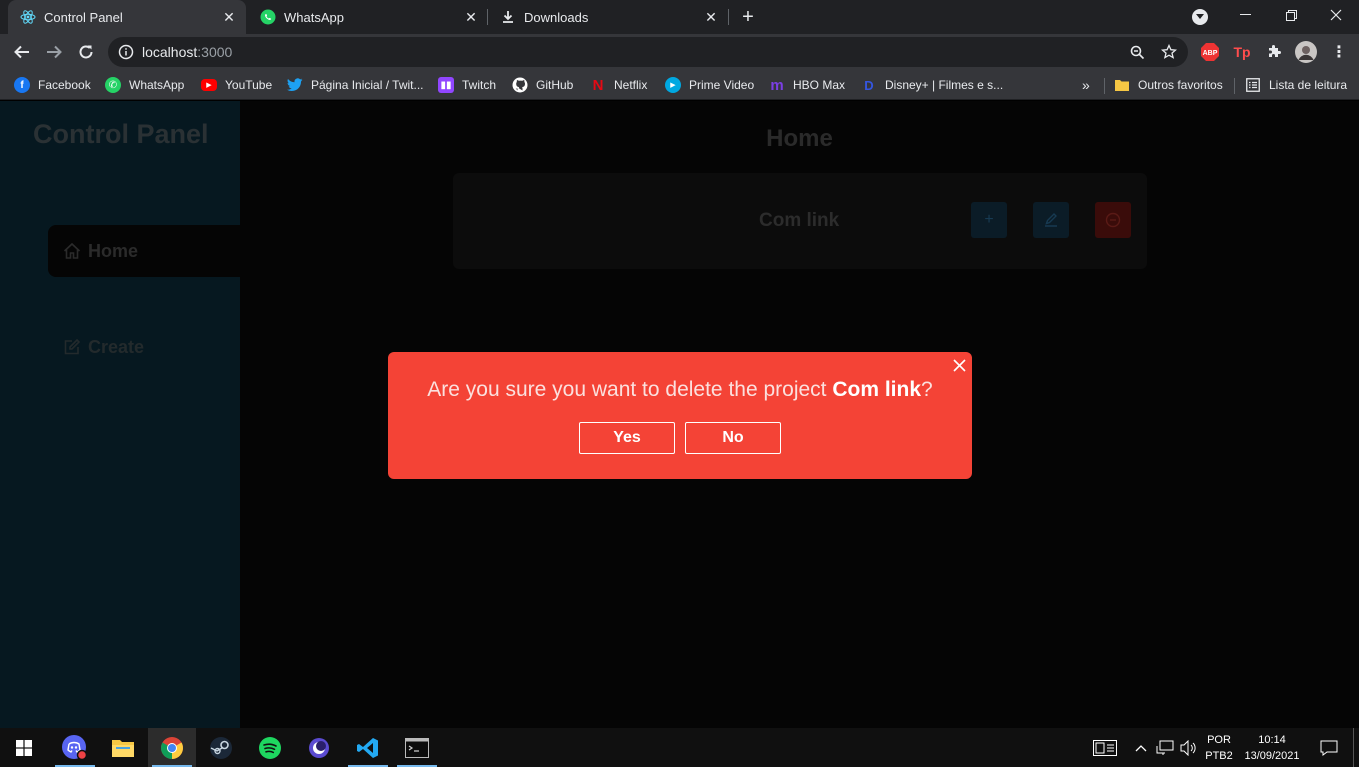 The height and width of the screenshot is (767, 1359). What do you see at coordinates (1169, 52) in the screenshot?
I see `star-icon` at bounding box center [1169, 52].